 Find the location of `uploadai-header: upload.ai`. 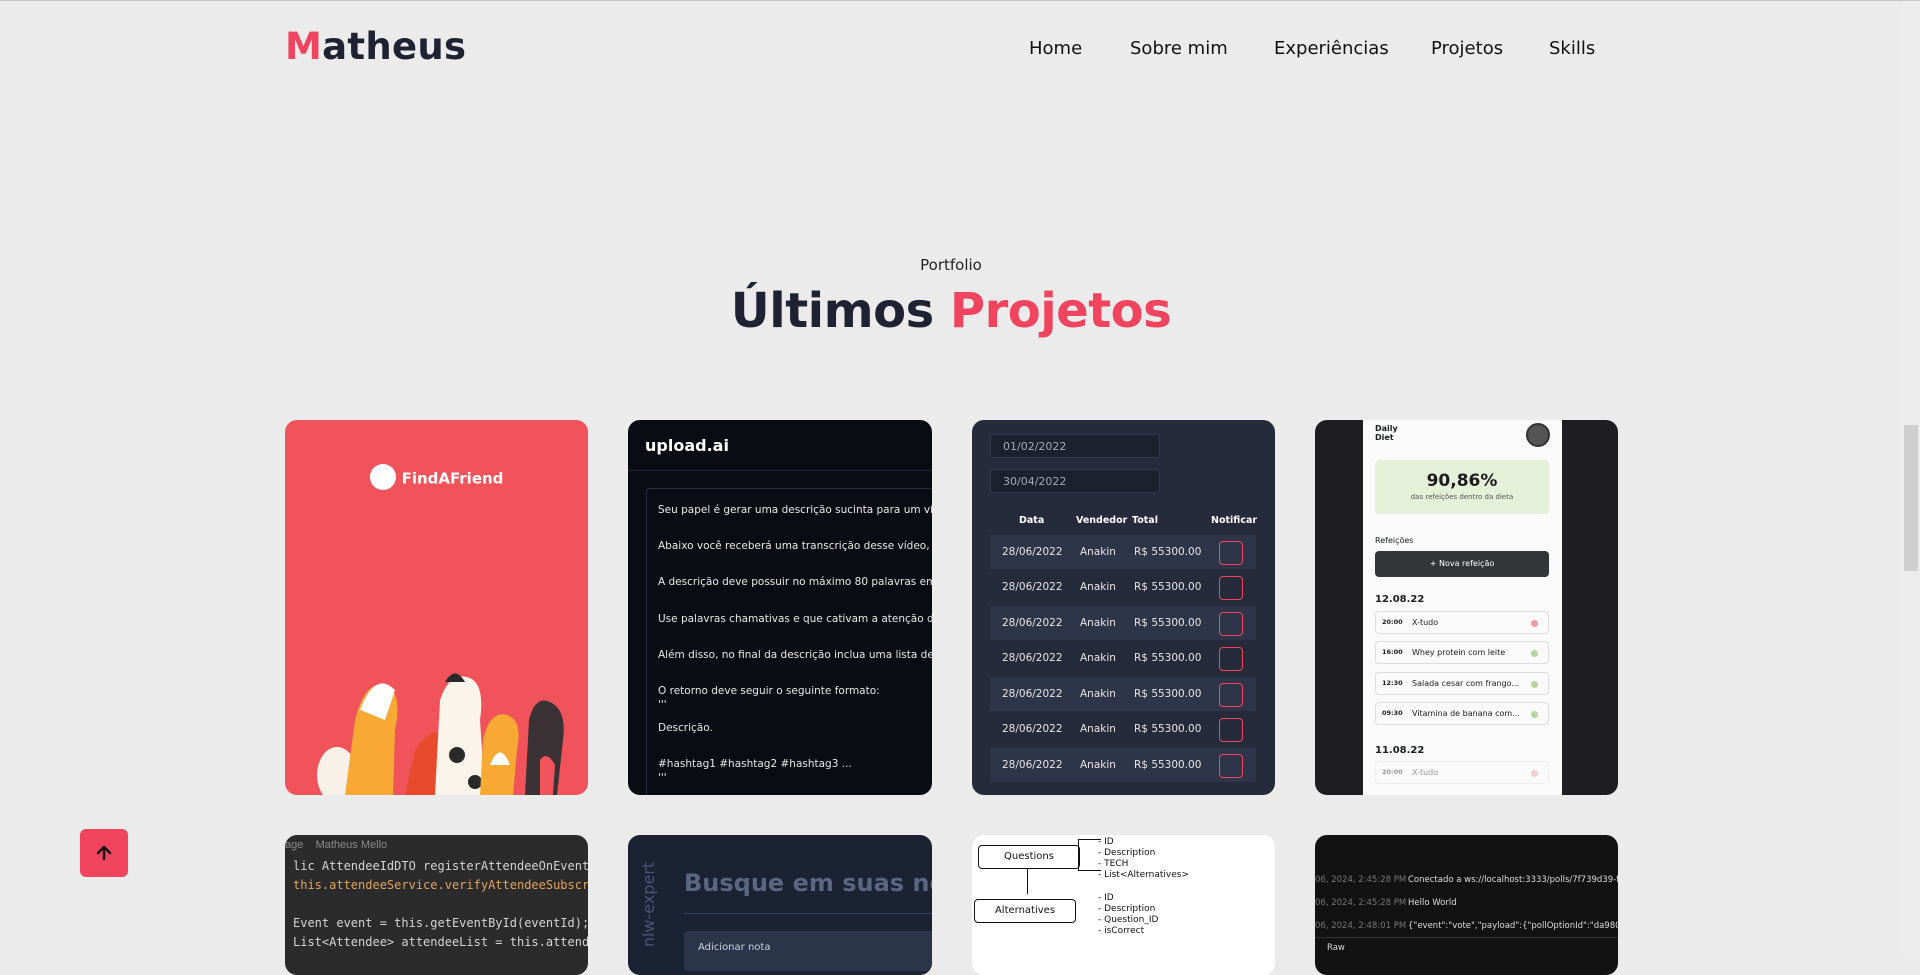

uploadai-header: upload.ai is located at coordinates (780, 445).